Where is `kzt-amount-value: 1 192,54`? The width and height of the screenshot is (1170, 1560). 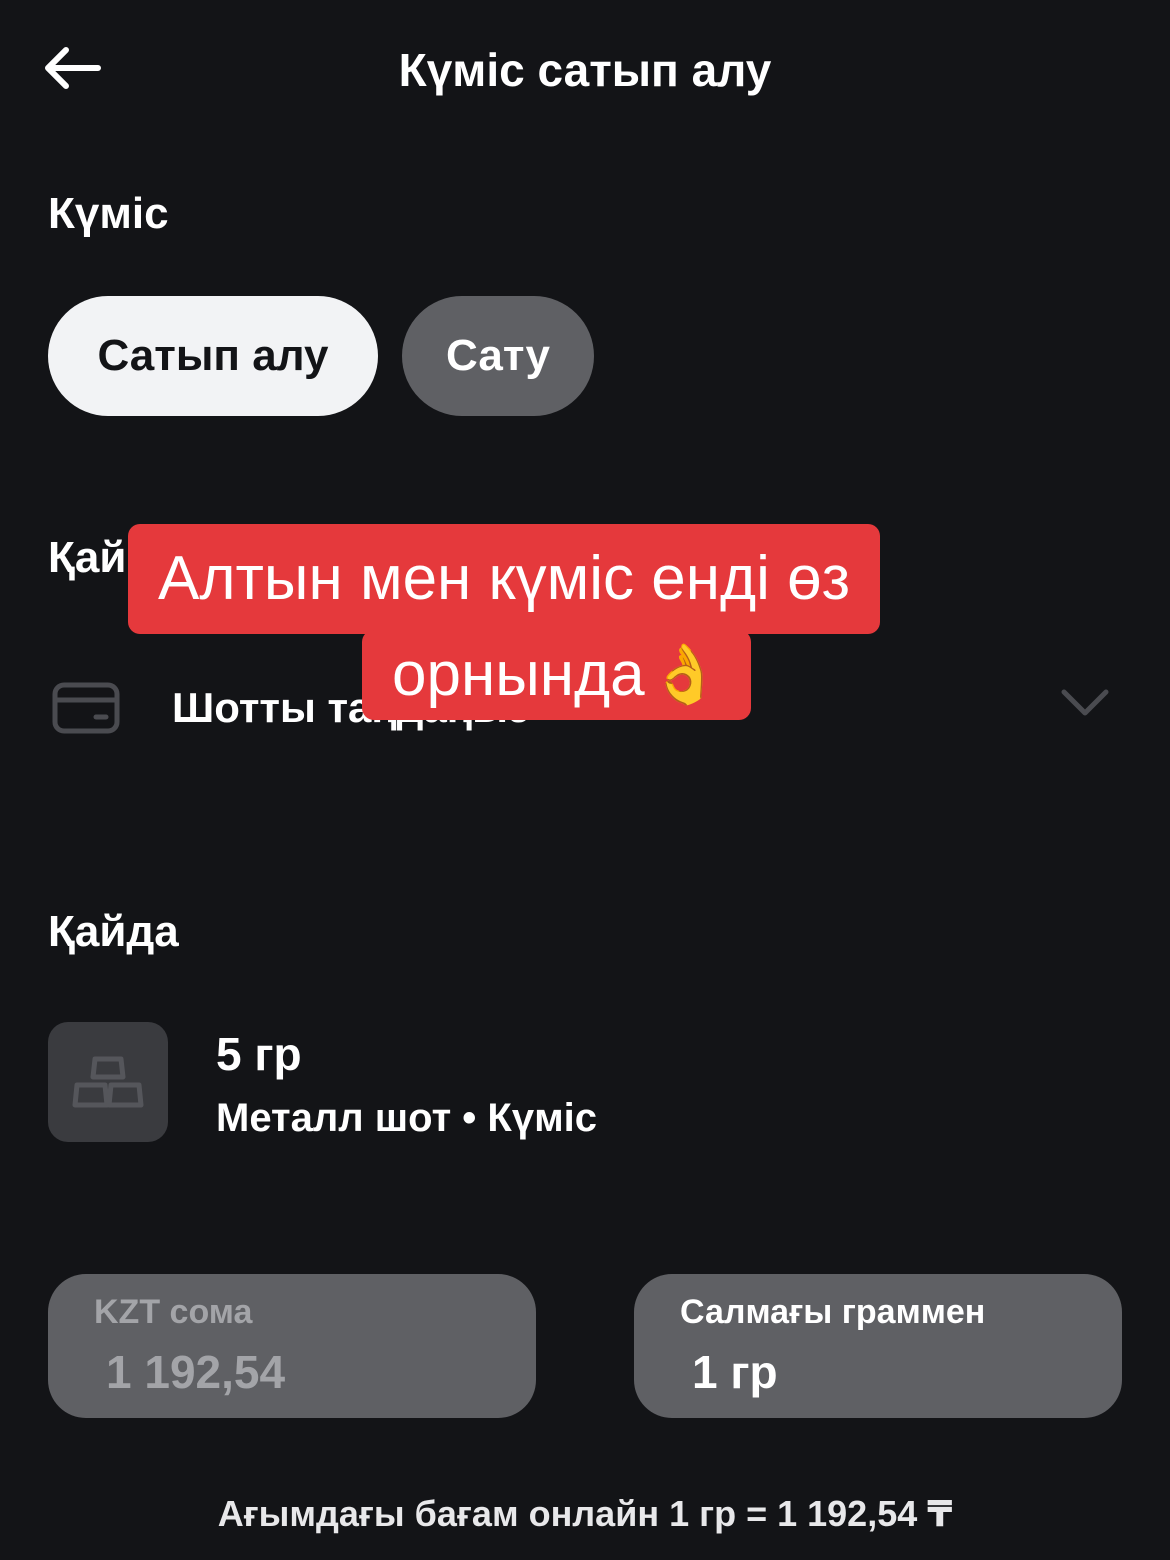
kzt-amount-value: 1 192,54 is located at coordinates (196, 1372).